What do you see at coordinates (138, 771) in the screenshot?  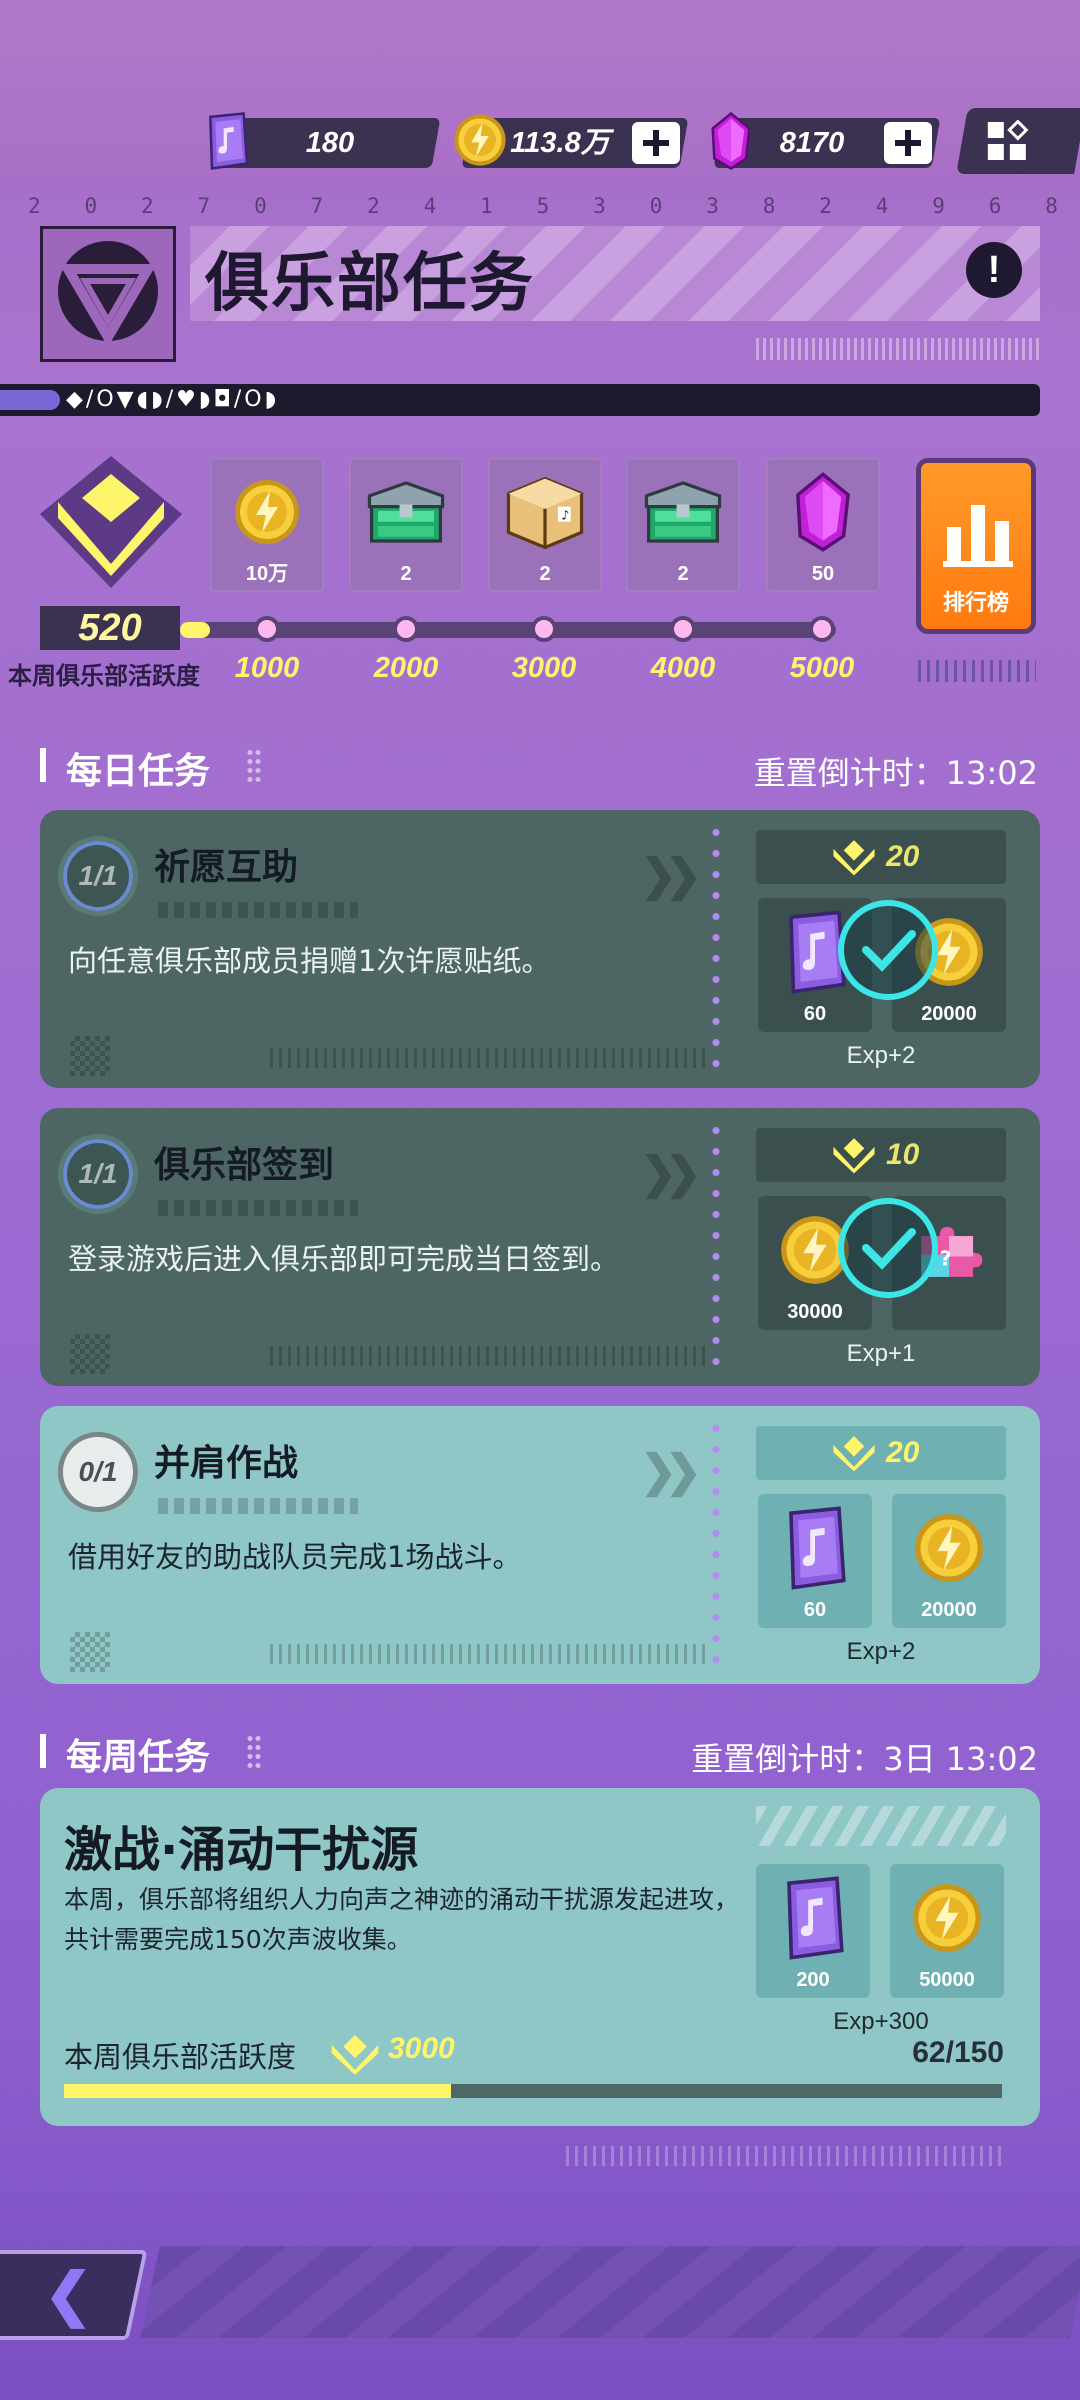 I see `daily-section-title: 每日任务` at bounding box center [138, 771].